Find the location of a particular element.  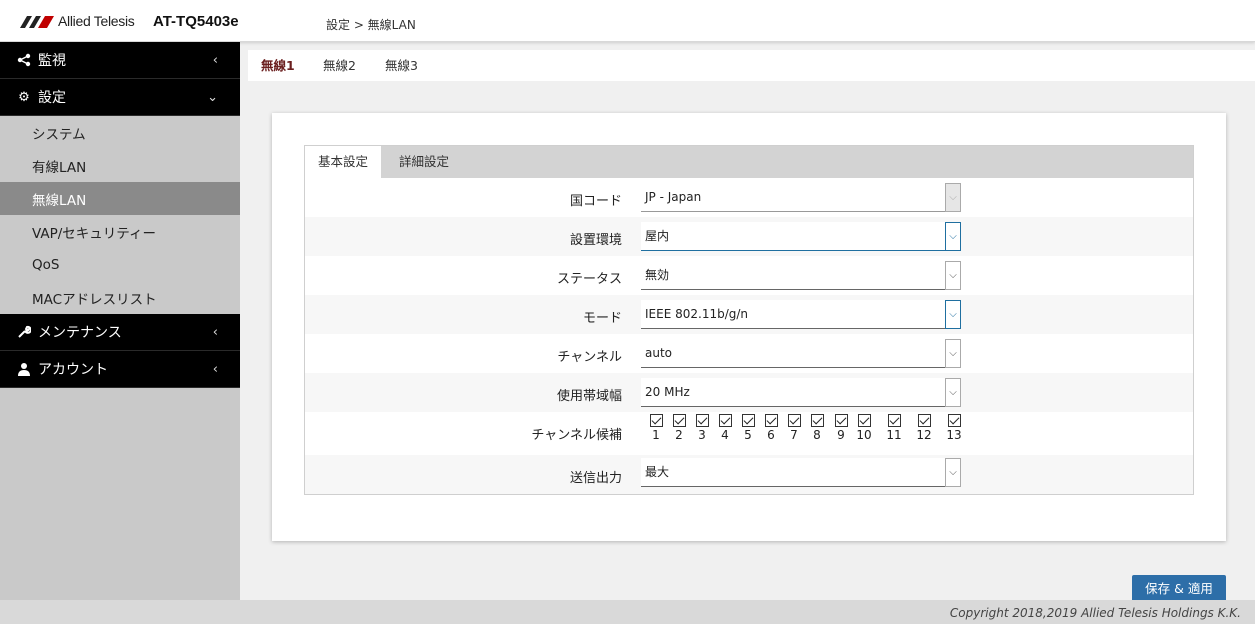

gear-icon: ⚙ is located at coordinates (24, 97).